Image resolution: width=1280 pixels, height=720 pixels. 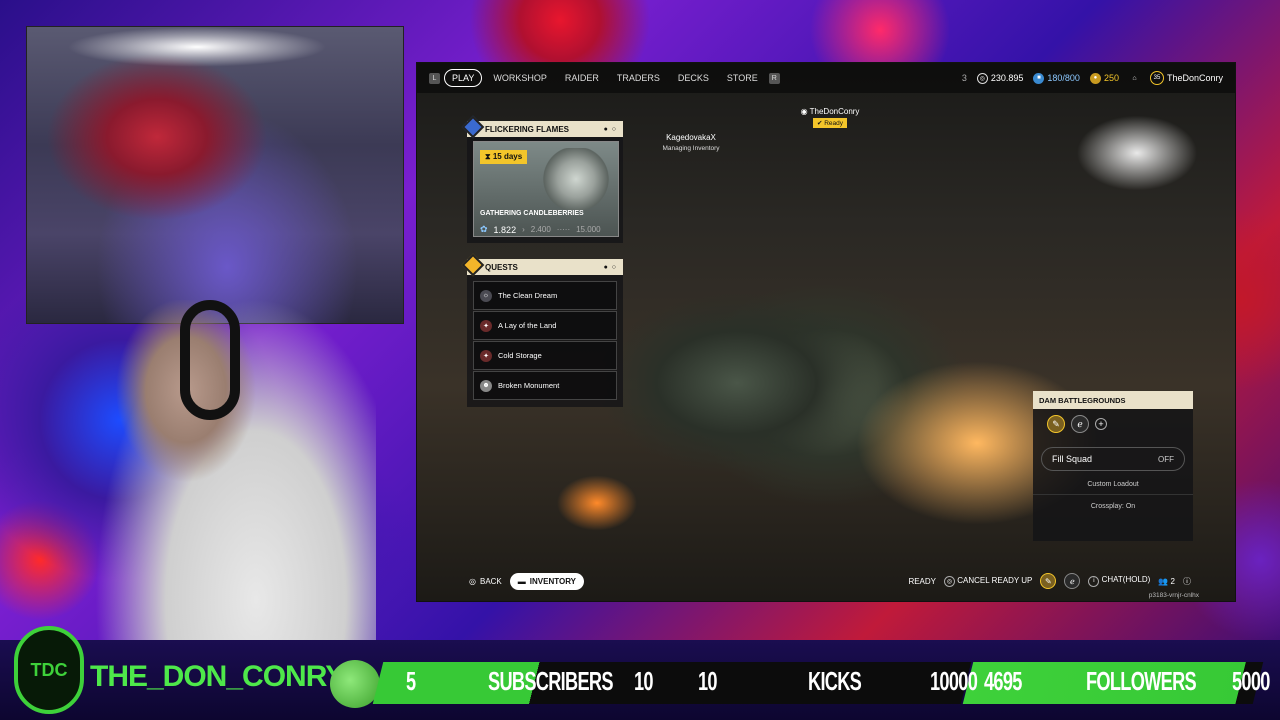 What do you see at coordinates (1251, 681) in the screenshot?
I see `fol-goal: 5000` at bounding box center [1251, 681].